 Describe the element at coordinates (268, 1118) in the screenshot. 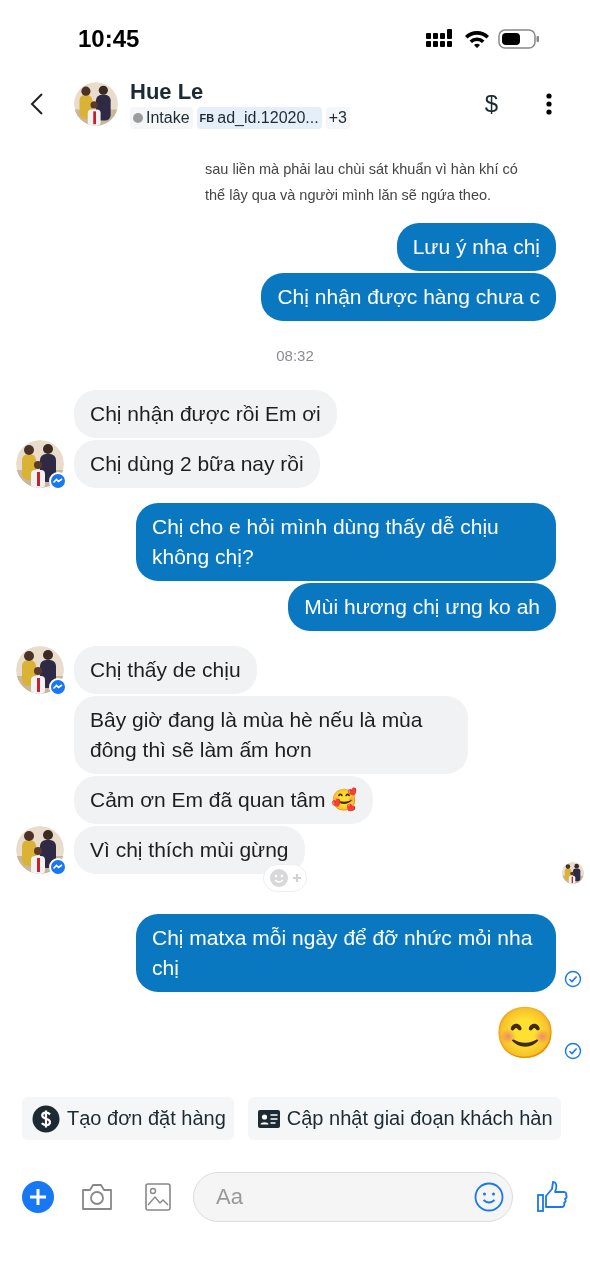

I see `contact-card-icon` at that location.